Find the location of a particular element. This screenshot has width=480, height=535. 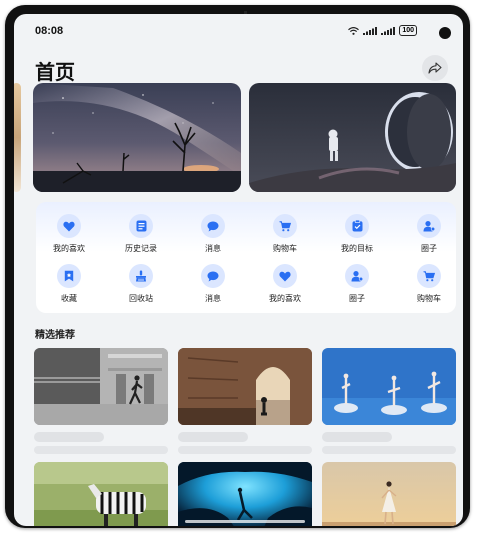

grid-item-bookmarks: 收藏 is located at coordinates (69, 284).